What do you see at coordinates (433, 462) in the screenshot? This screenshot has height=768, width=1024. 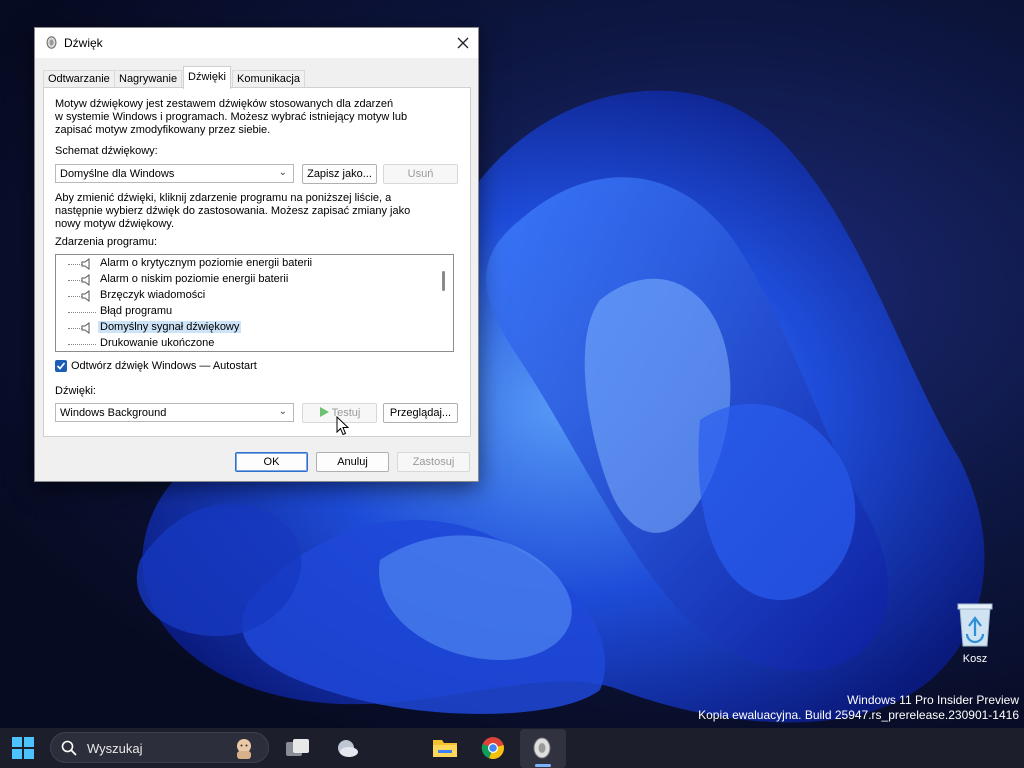 I see `apply-button: Zastosuj` at bounding box center [433, 462].